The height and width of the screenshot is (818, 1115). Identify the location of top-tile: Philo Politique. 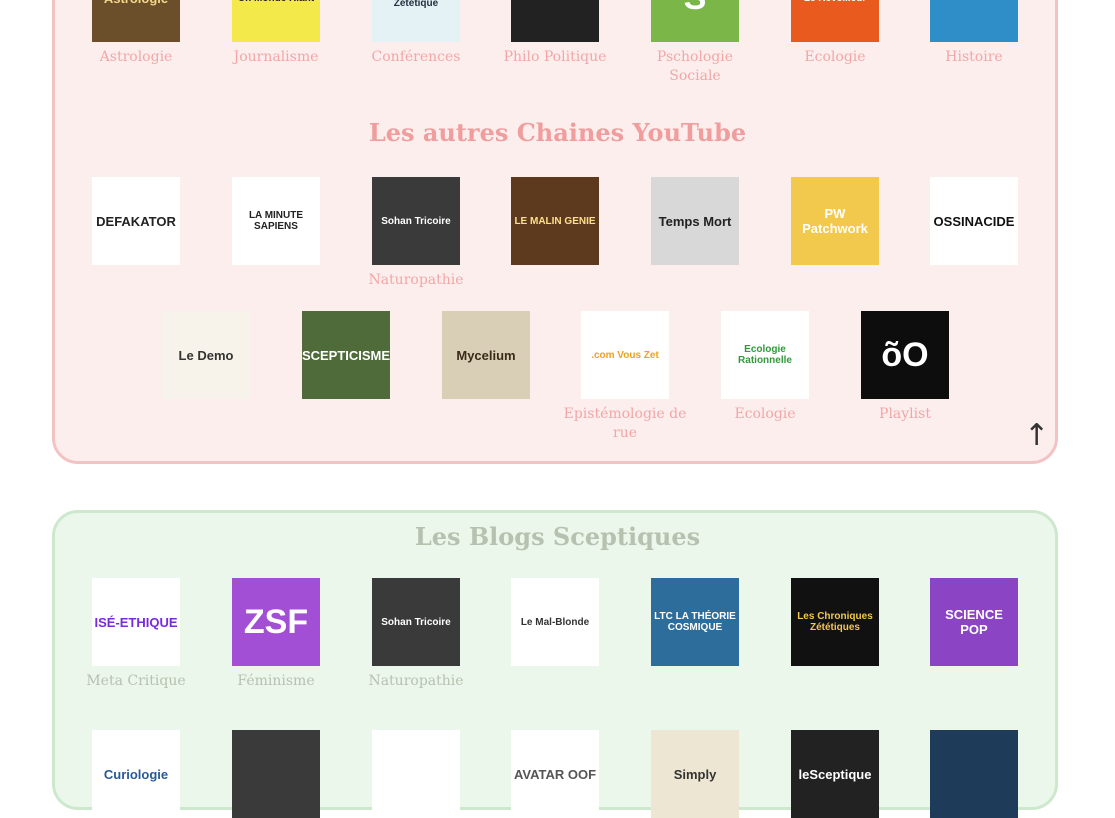
(555, 33).